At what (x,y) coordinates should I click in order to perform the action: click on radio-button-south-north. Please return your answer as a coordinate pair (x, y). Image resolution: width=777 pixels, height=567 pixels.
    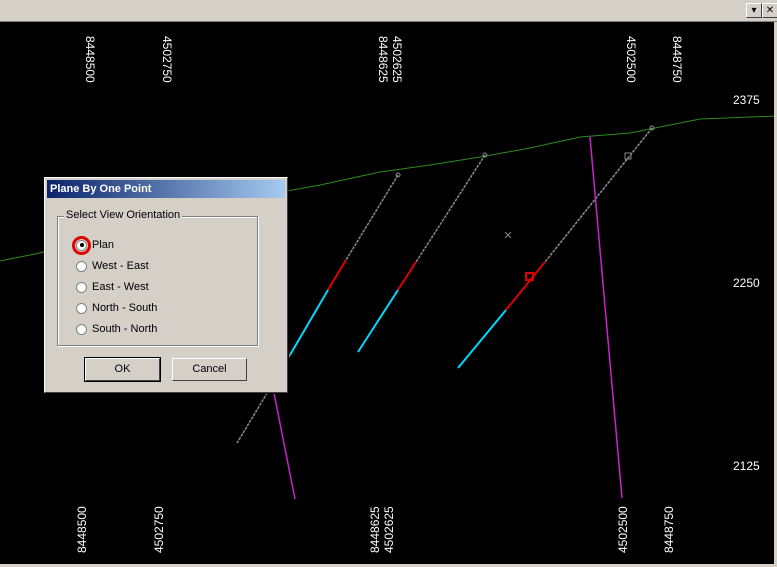
    Looking at the image, I should click on (81, 329).